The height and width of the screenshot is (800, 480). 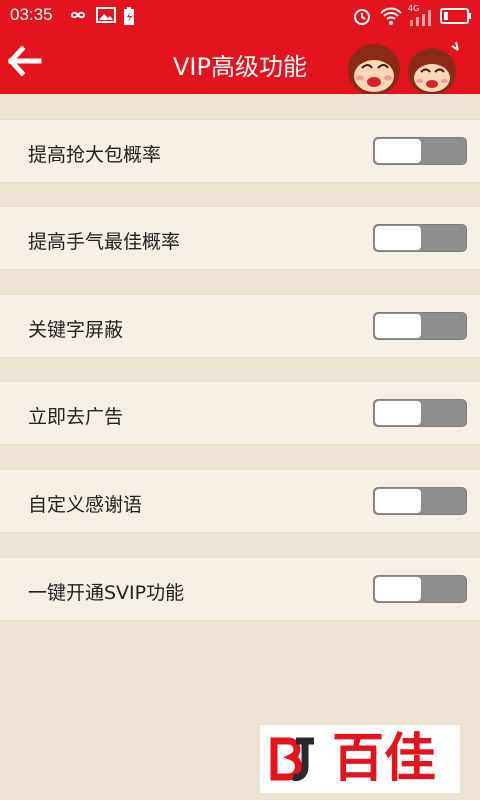 What do you see at coordinates (85, 505) in the screenshot?
I see `setting-label: 自定义感谢语` at bounding box center [85, 505].